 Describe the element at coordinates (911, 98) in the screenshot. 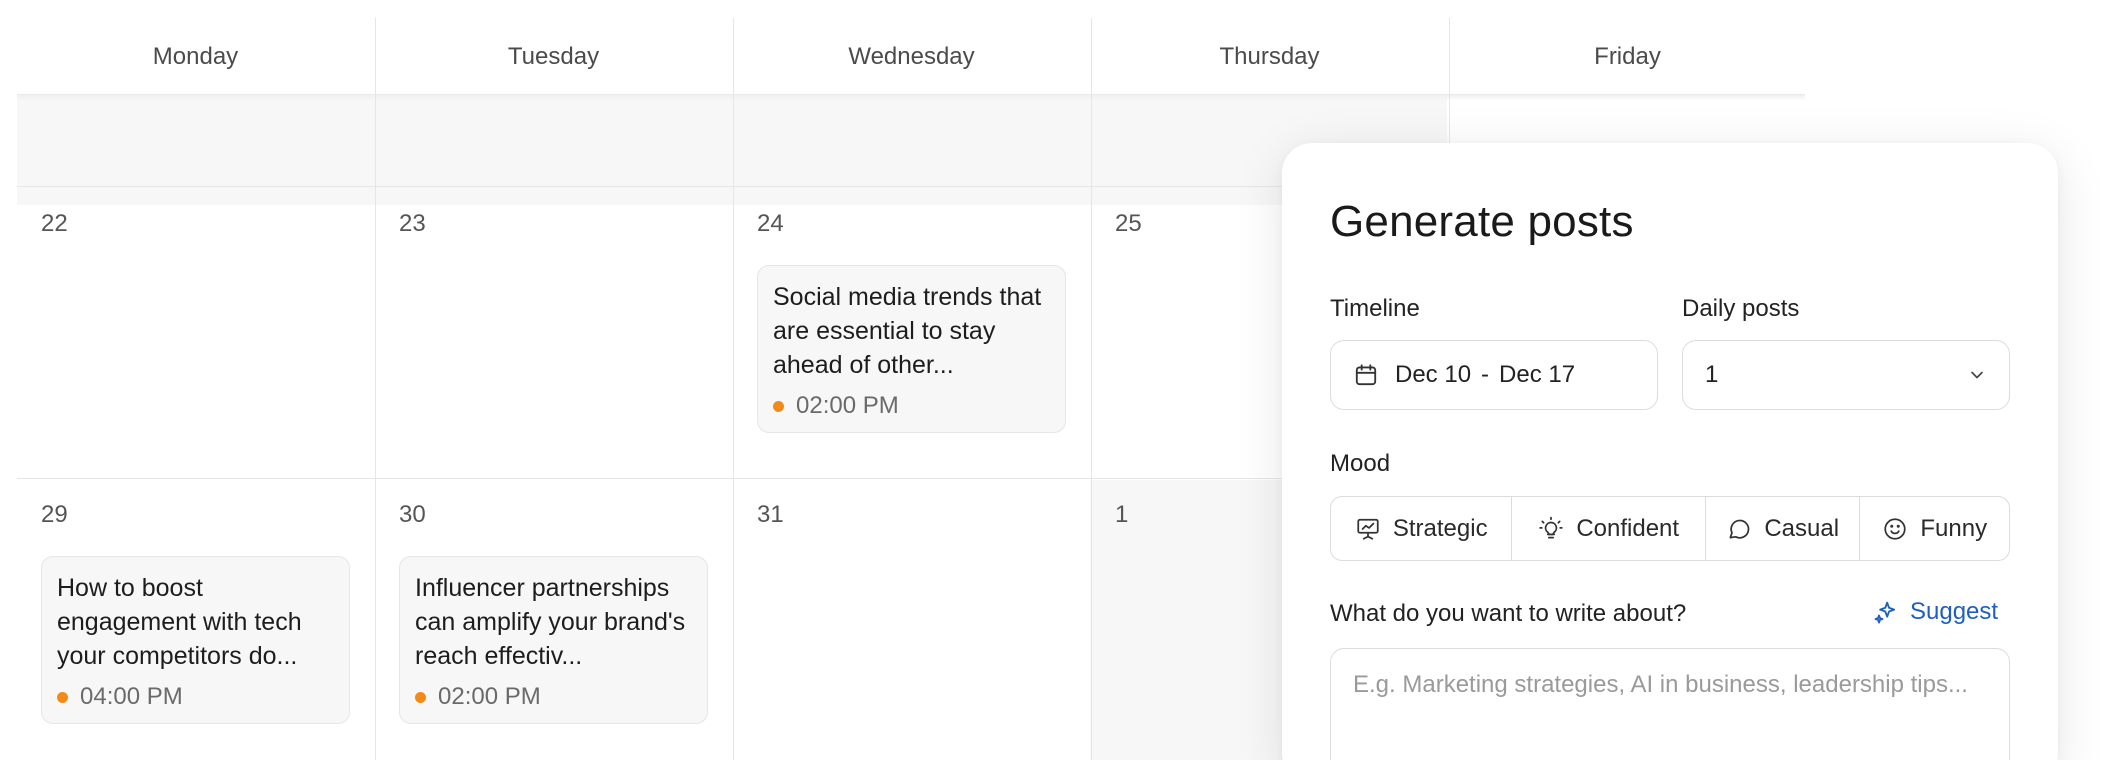

I see `header-shadow` at that location.